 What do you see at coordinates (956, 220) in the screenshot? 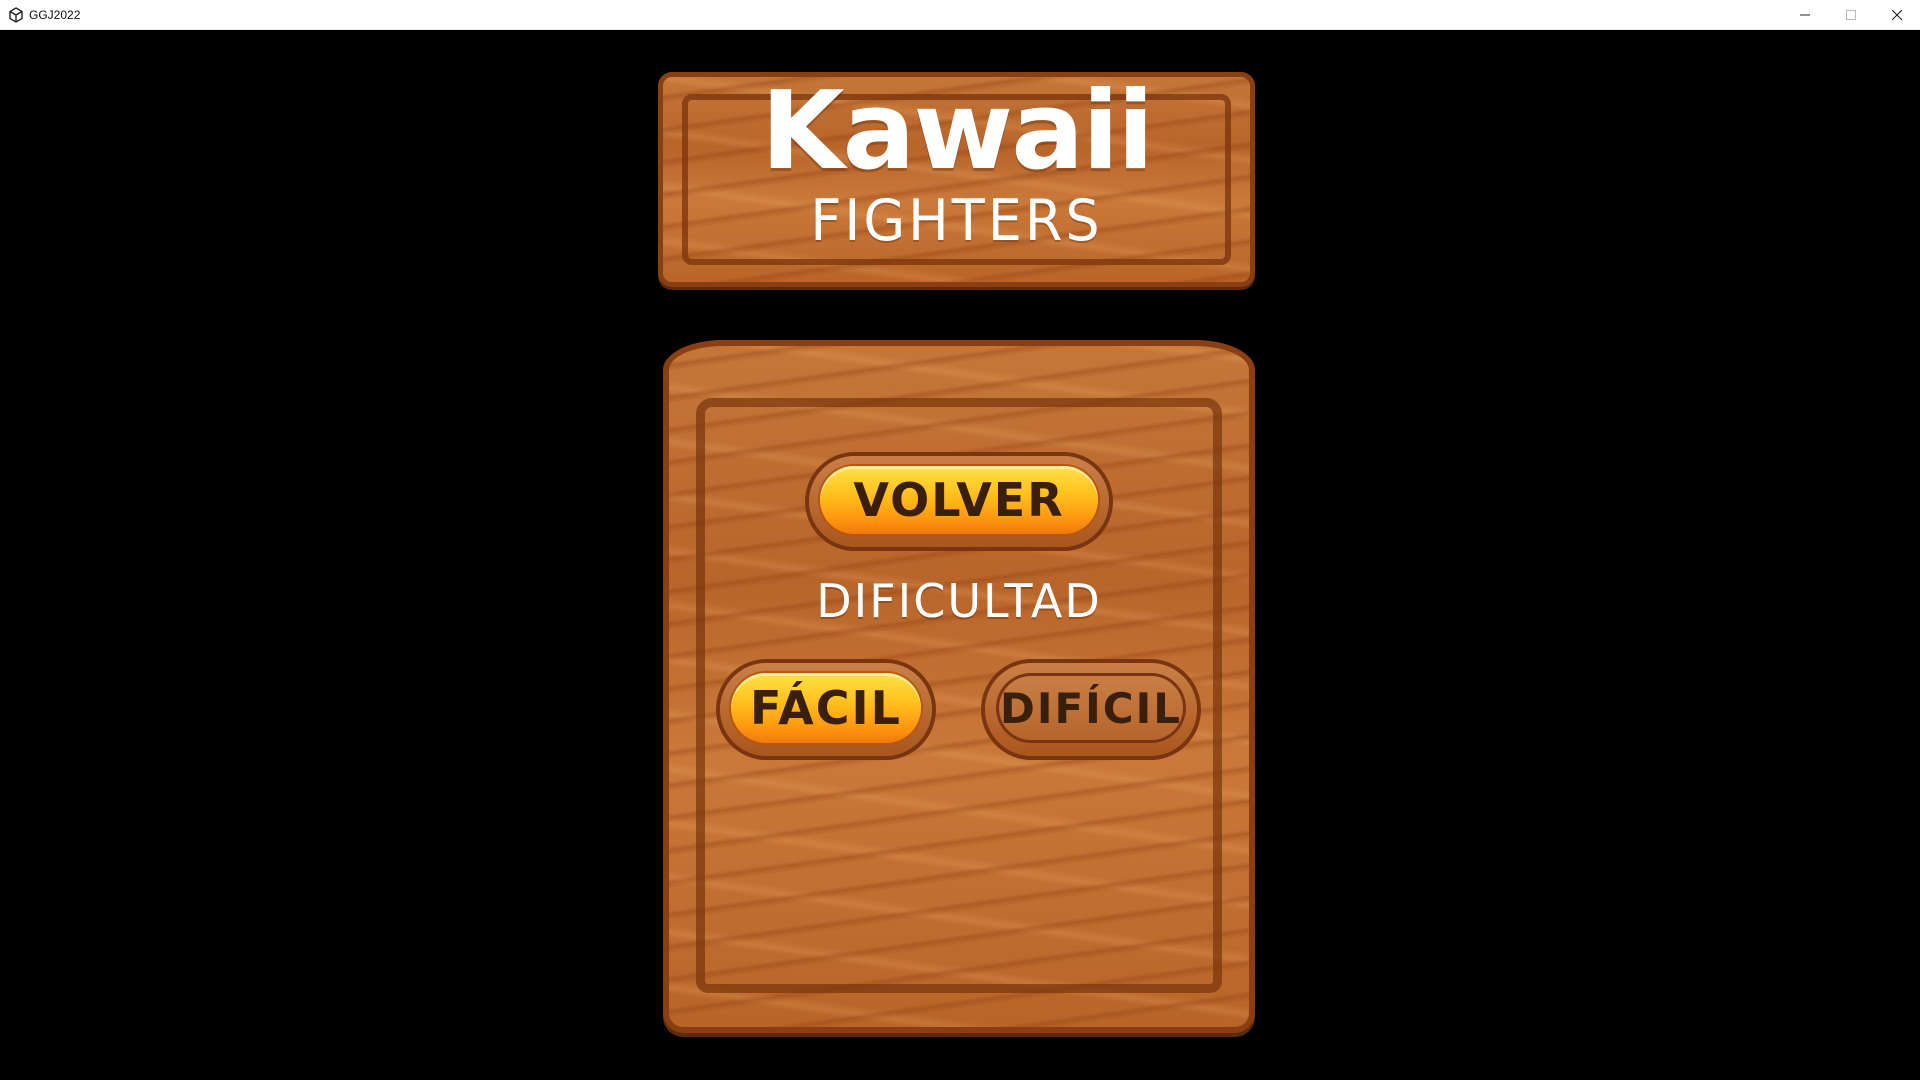
I see `logo-subtitle: FIGHTERS` at bounding box center [956, 220].